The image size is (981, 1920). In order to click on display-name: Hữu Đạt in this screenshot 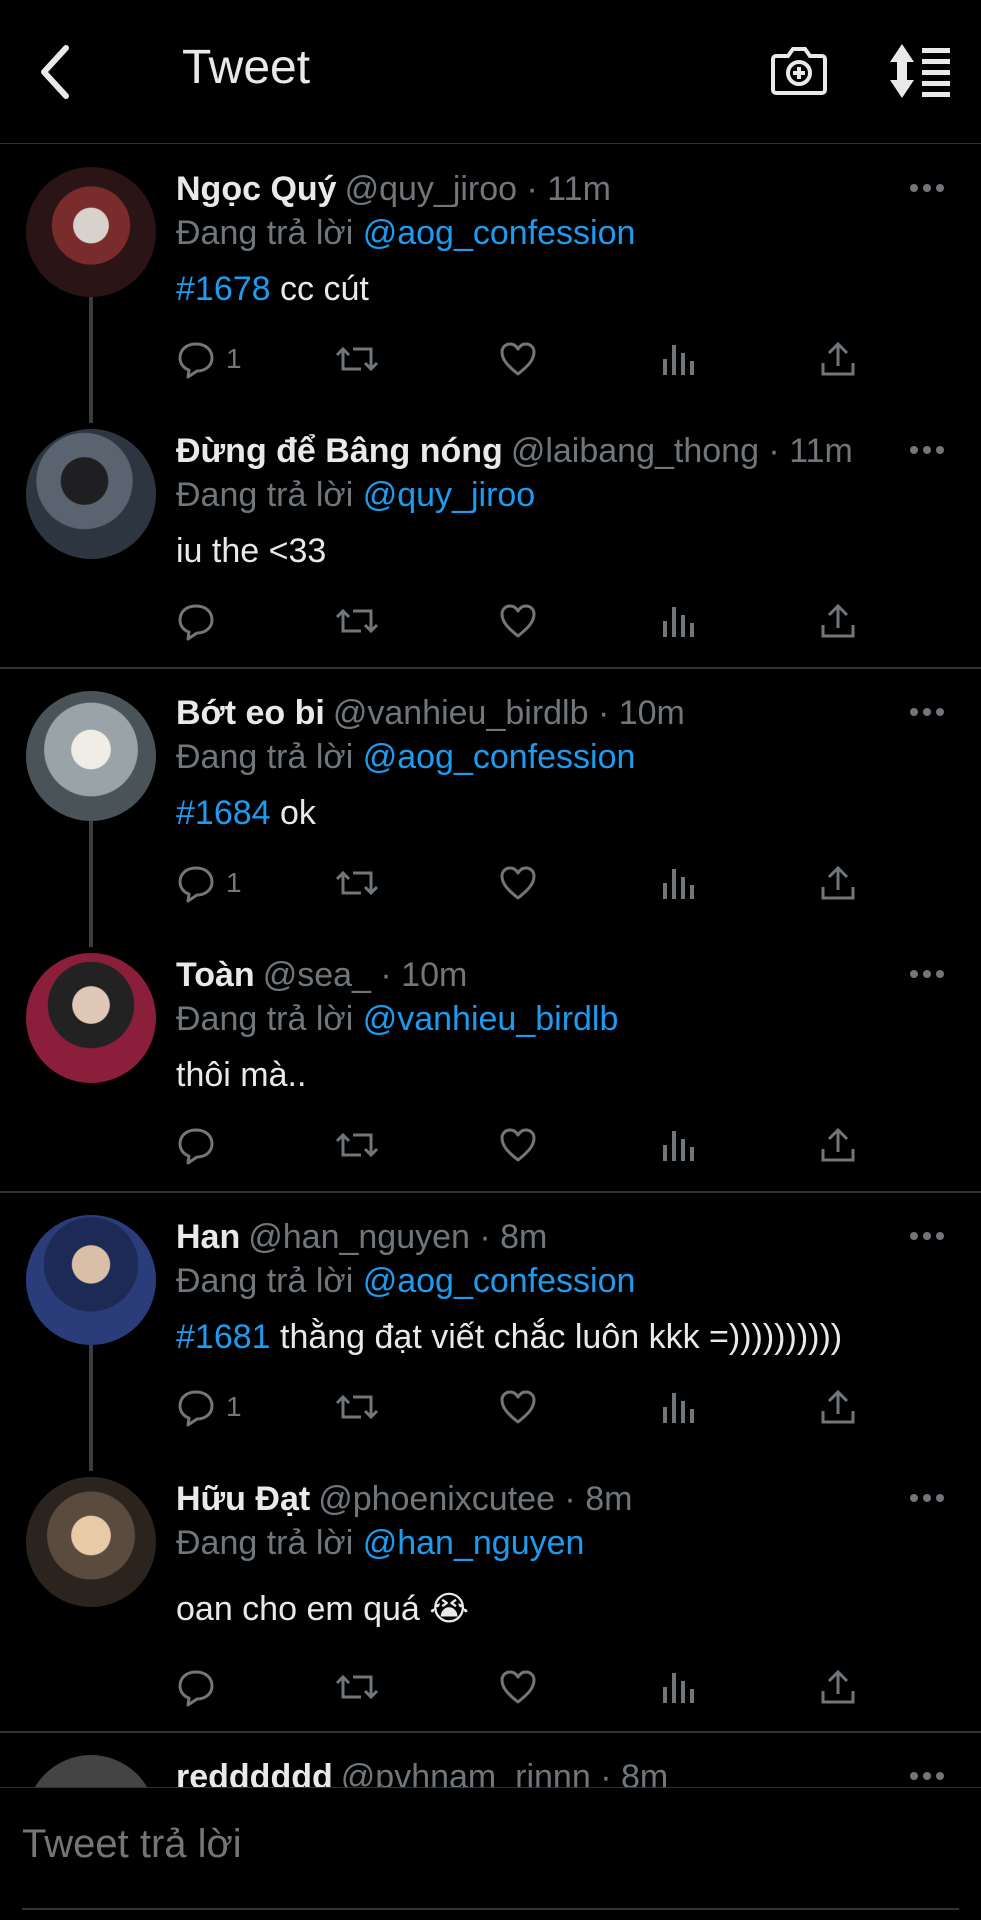, I will do `click(243, 1499)`.